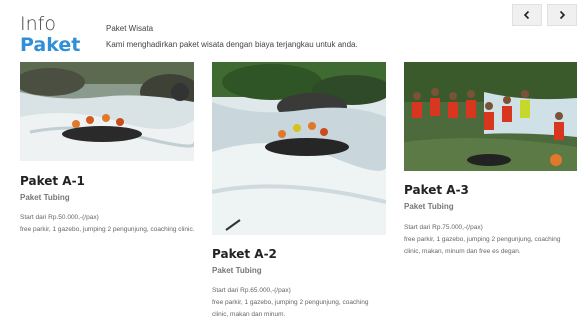 The height and width of the screenshot is (327, 584). Describe the element at coordinates (244, 254) in the screenshot. I see `package-name: Paket A-2` at that location.